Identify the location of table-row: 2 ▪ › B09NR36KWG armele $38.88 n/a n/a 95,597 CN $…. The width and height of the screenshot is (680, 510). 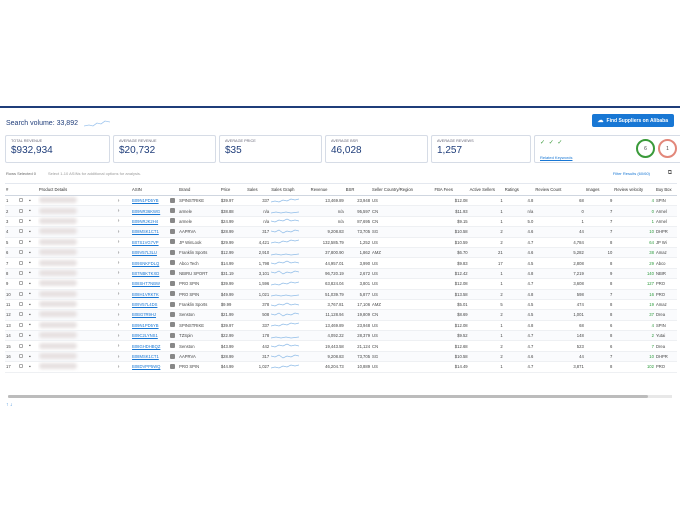
(341, 211).